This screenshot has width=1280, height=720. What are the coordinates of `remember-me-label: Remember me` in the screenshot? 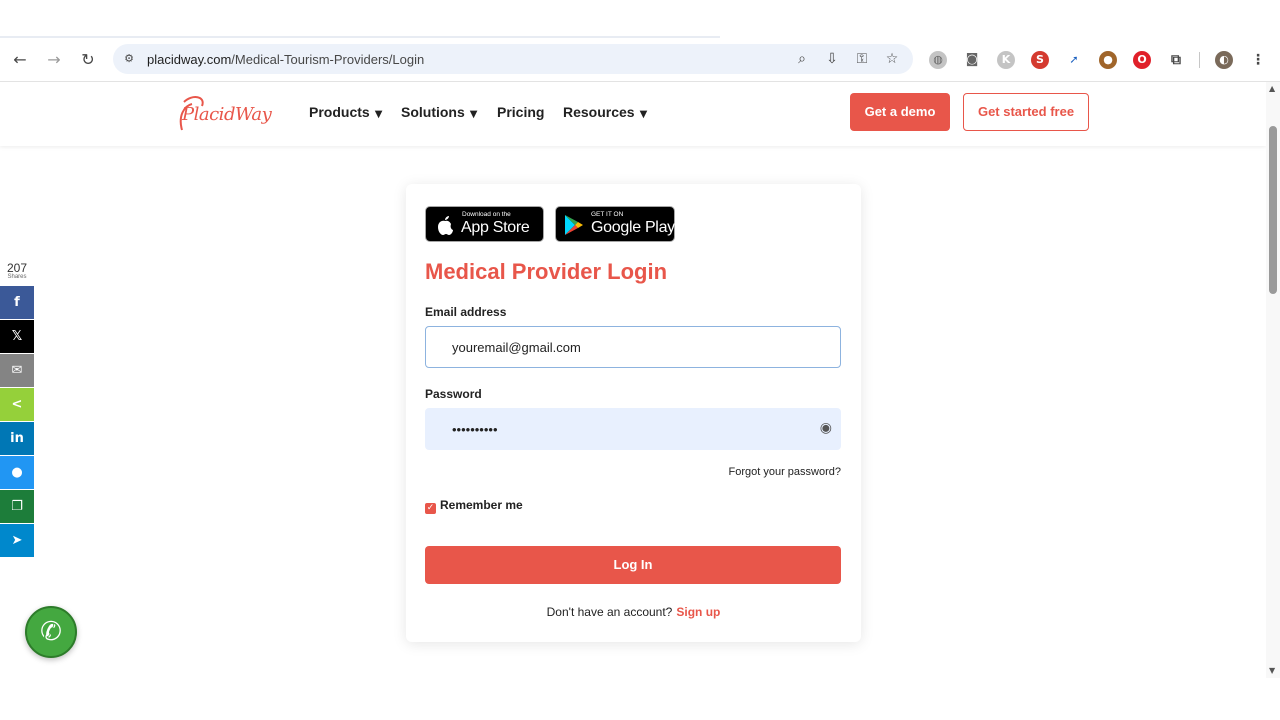 It's located at (481, 505).